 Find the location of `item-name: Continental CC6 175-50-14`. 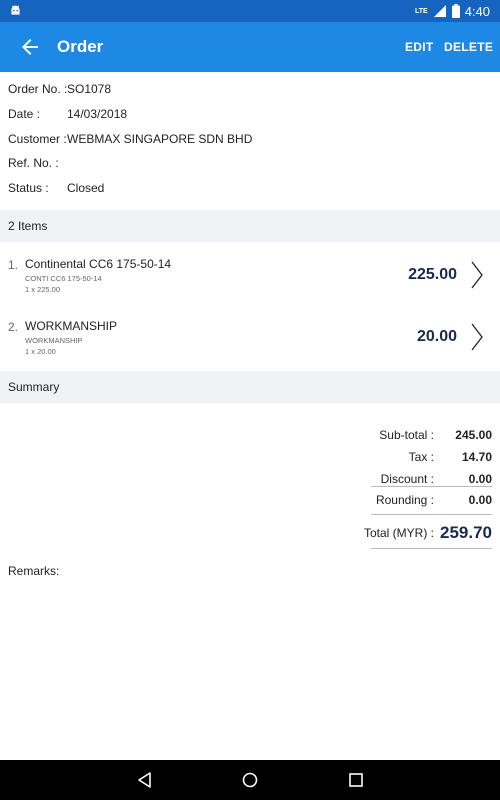

item-name: Continental CC6 175-50-14 is located at coordinates (98, 264).